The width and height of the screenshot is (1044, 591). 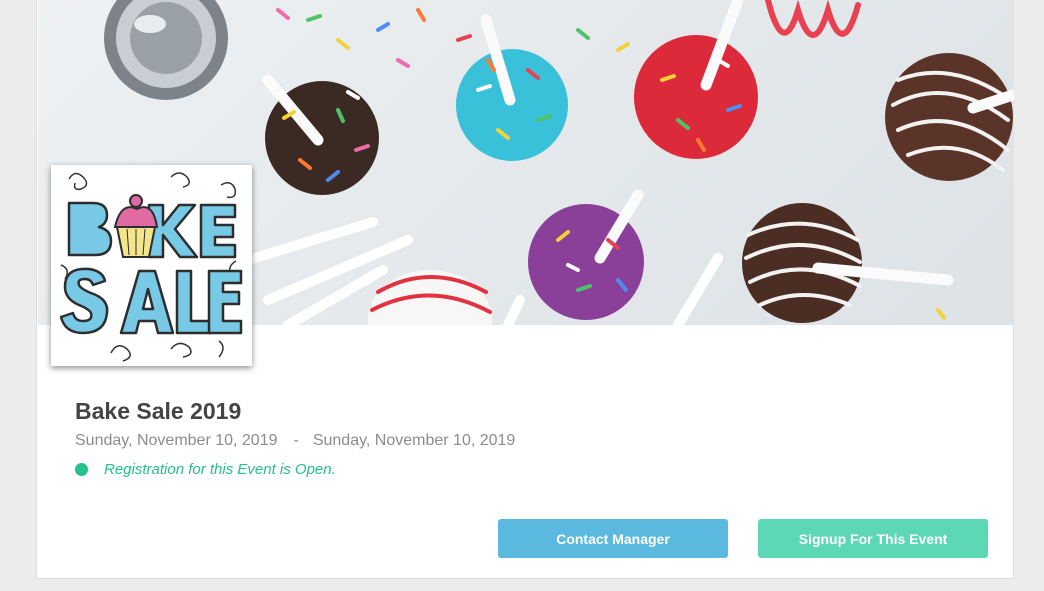 What do you see at coordinates (873, 538) in the screenshot?
I see `signup-event-button: Signup For This Event` at bounding box center [873, 538].